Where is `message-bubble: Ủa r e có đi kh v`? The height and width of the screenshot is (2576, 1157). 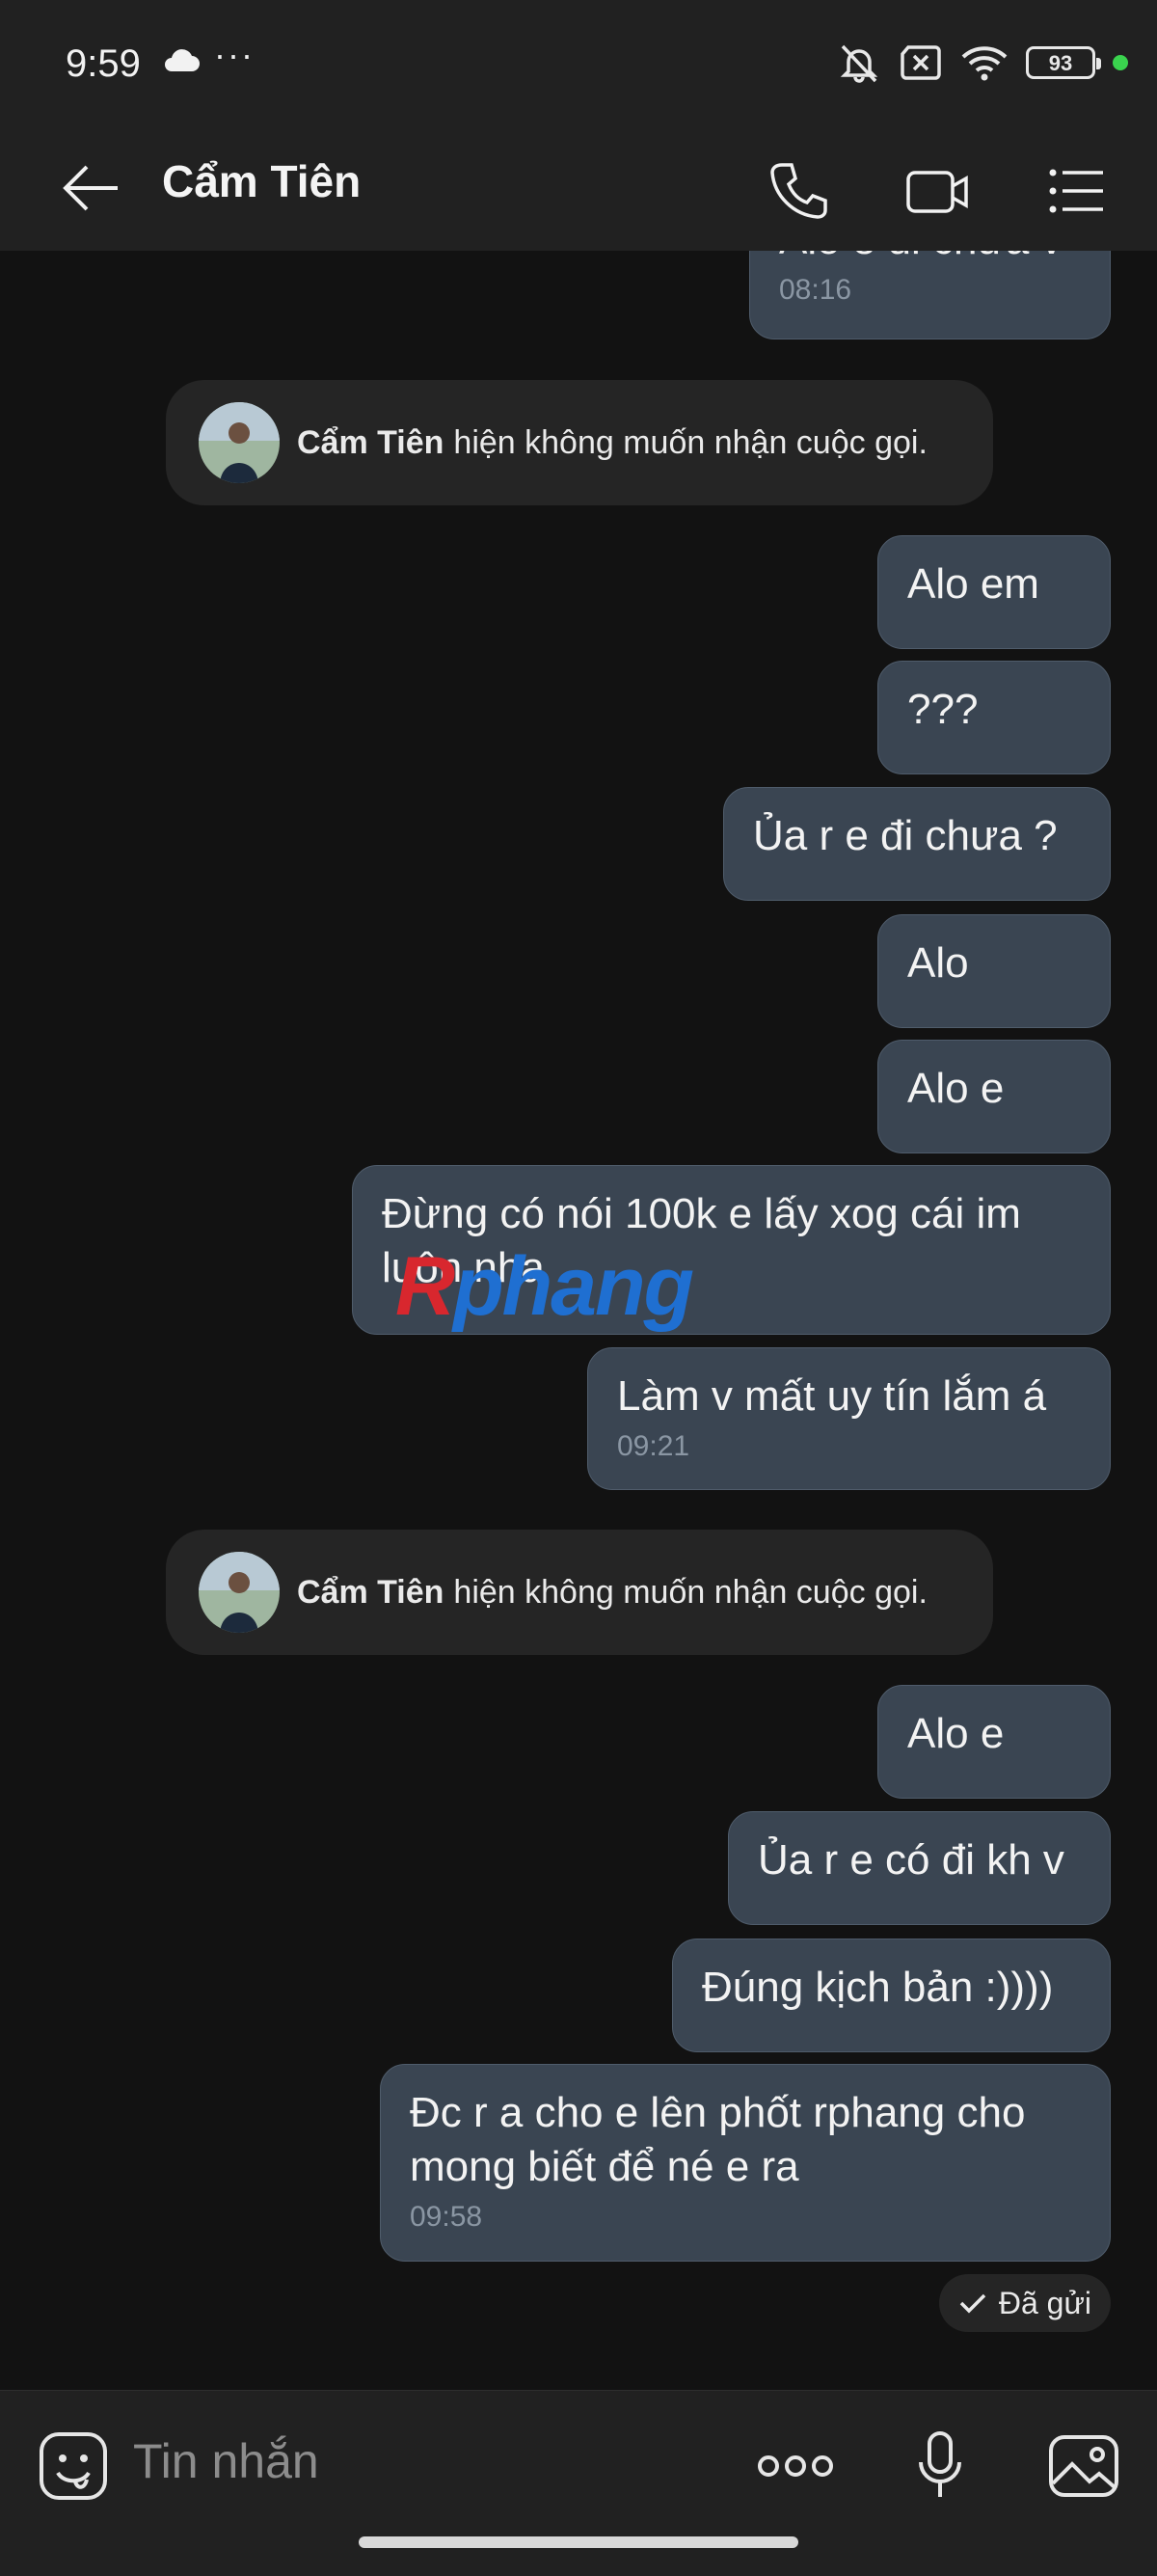
message-bubble: Ủa r e có đi kh v is located at coordinates (919, 1868).